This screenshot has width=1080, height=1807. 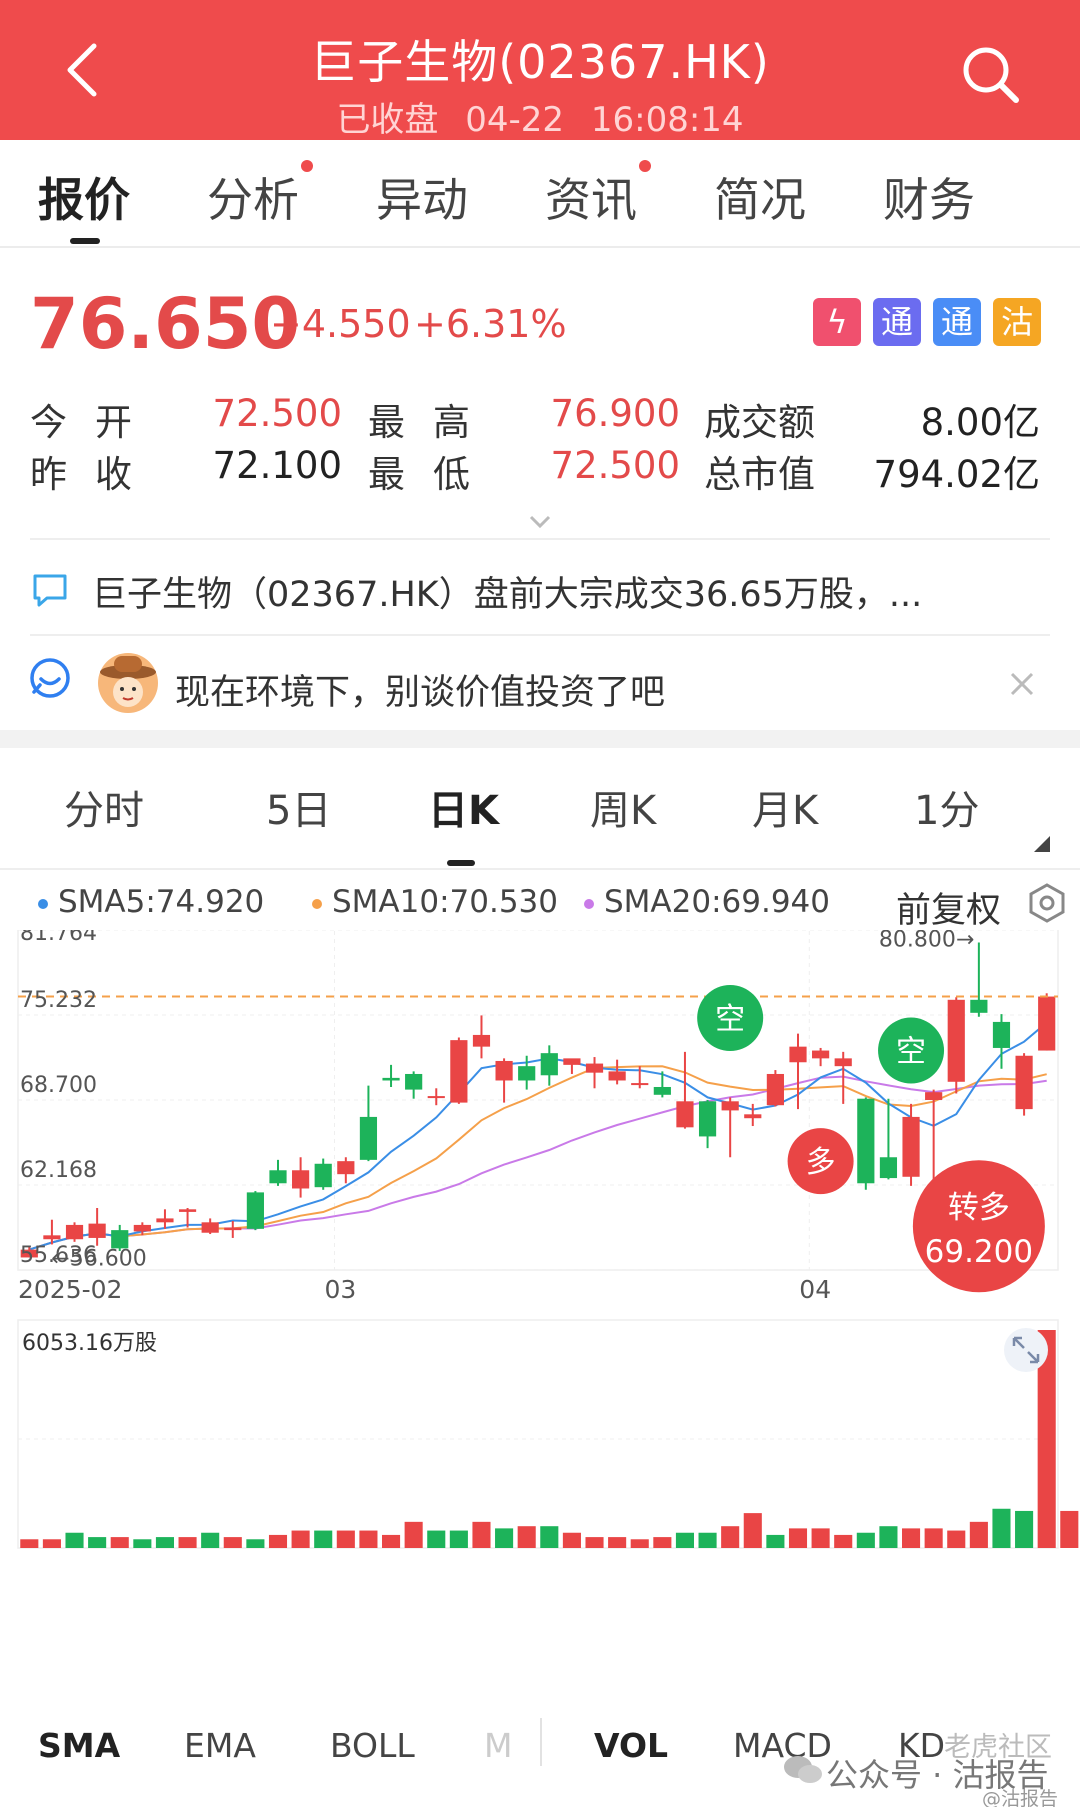 I want to click on prev-close-label: 昨收, so click(x=95, y=474).